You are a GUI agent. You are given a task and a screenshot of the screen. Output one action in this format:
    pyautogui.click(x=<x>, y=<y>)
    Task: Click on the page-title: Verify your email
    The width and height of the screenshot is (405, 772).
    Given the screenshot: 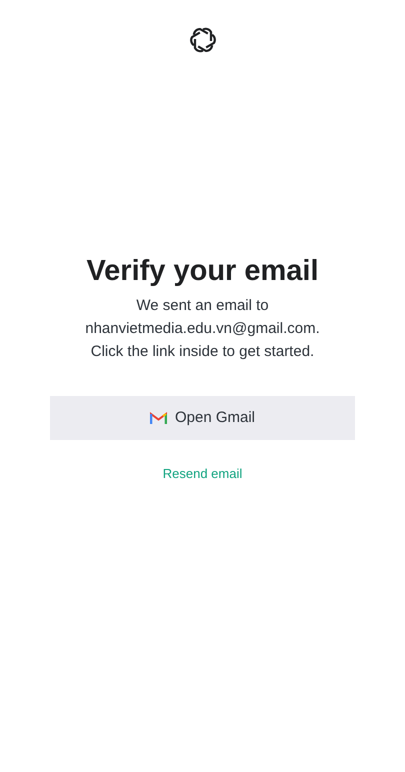 What is the action you would take?
    pyautogui.click(x=202, y=271)
    